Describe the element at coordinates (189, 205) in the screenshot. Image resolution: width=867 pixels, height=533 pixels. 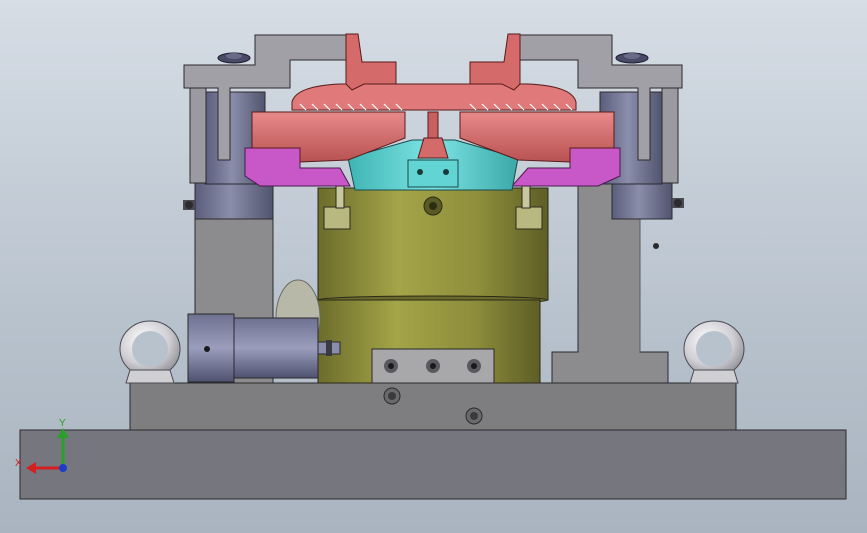
I see `side-screw-left` at that location.